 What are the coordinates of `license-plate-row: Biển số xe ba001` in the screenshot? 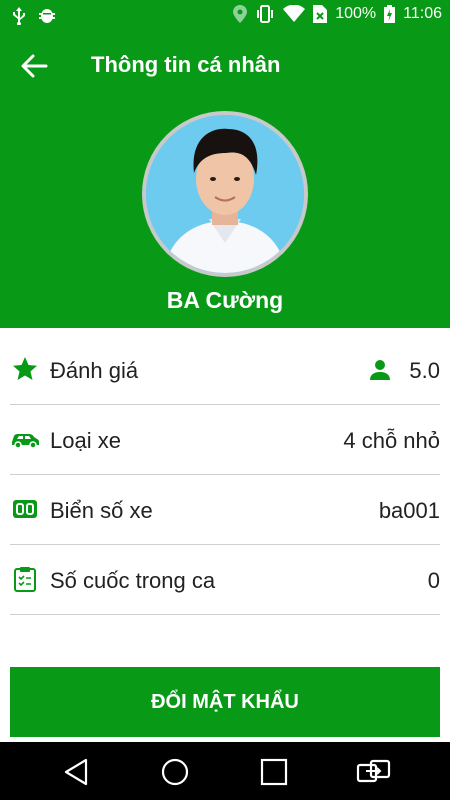 It's located at (225, 509).